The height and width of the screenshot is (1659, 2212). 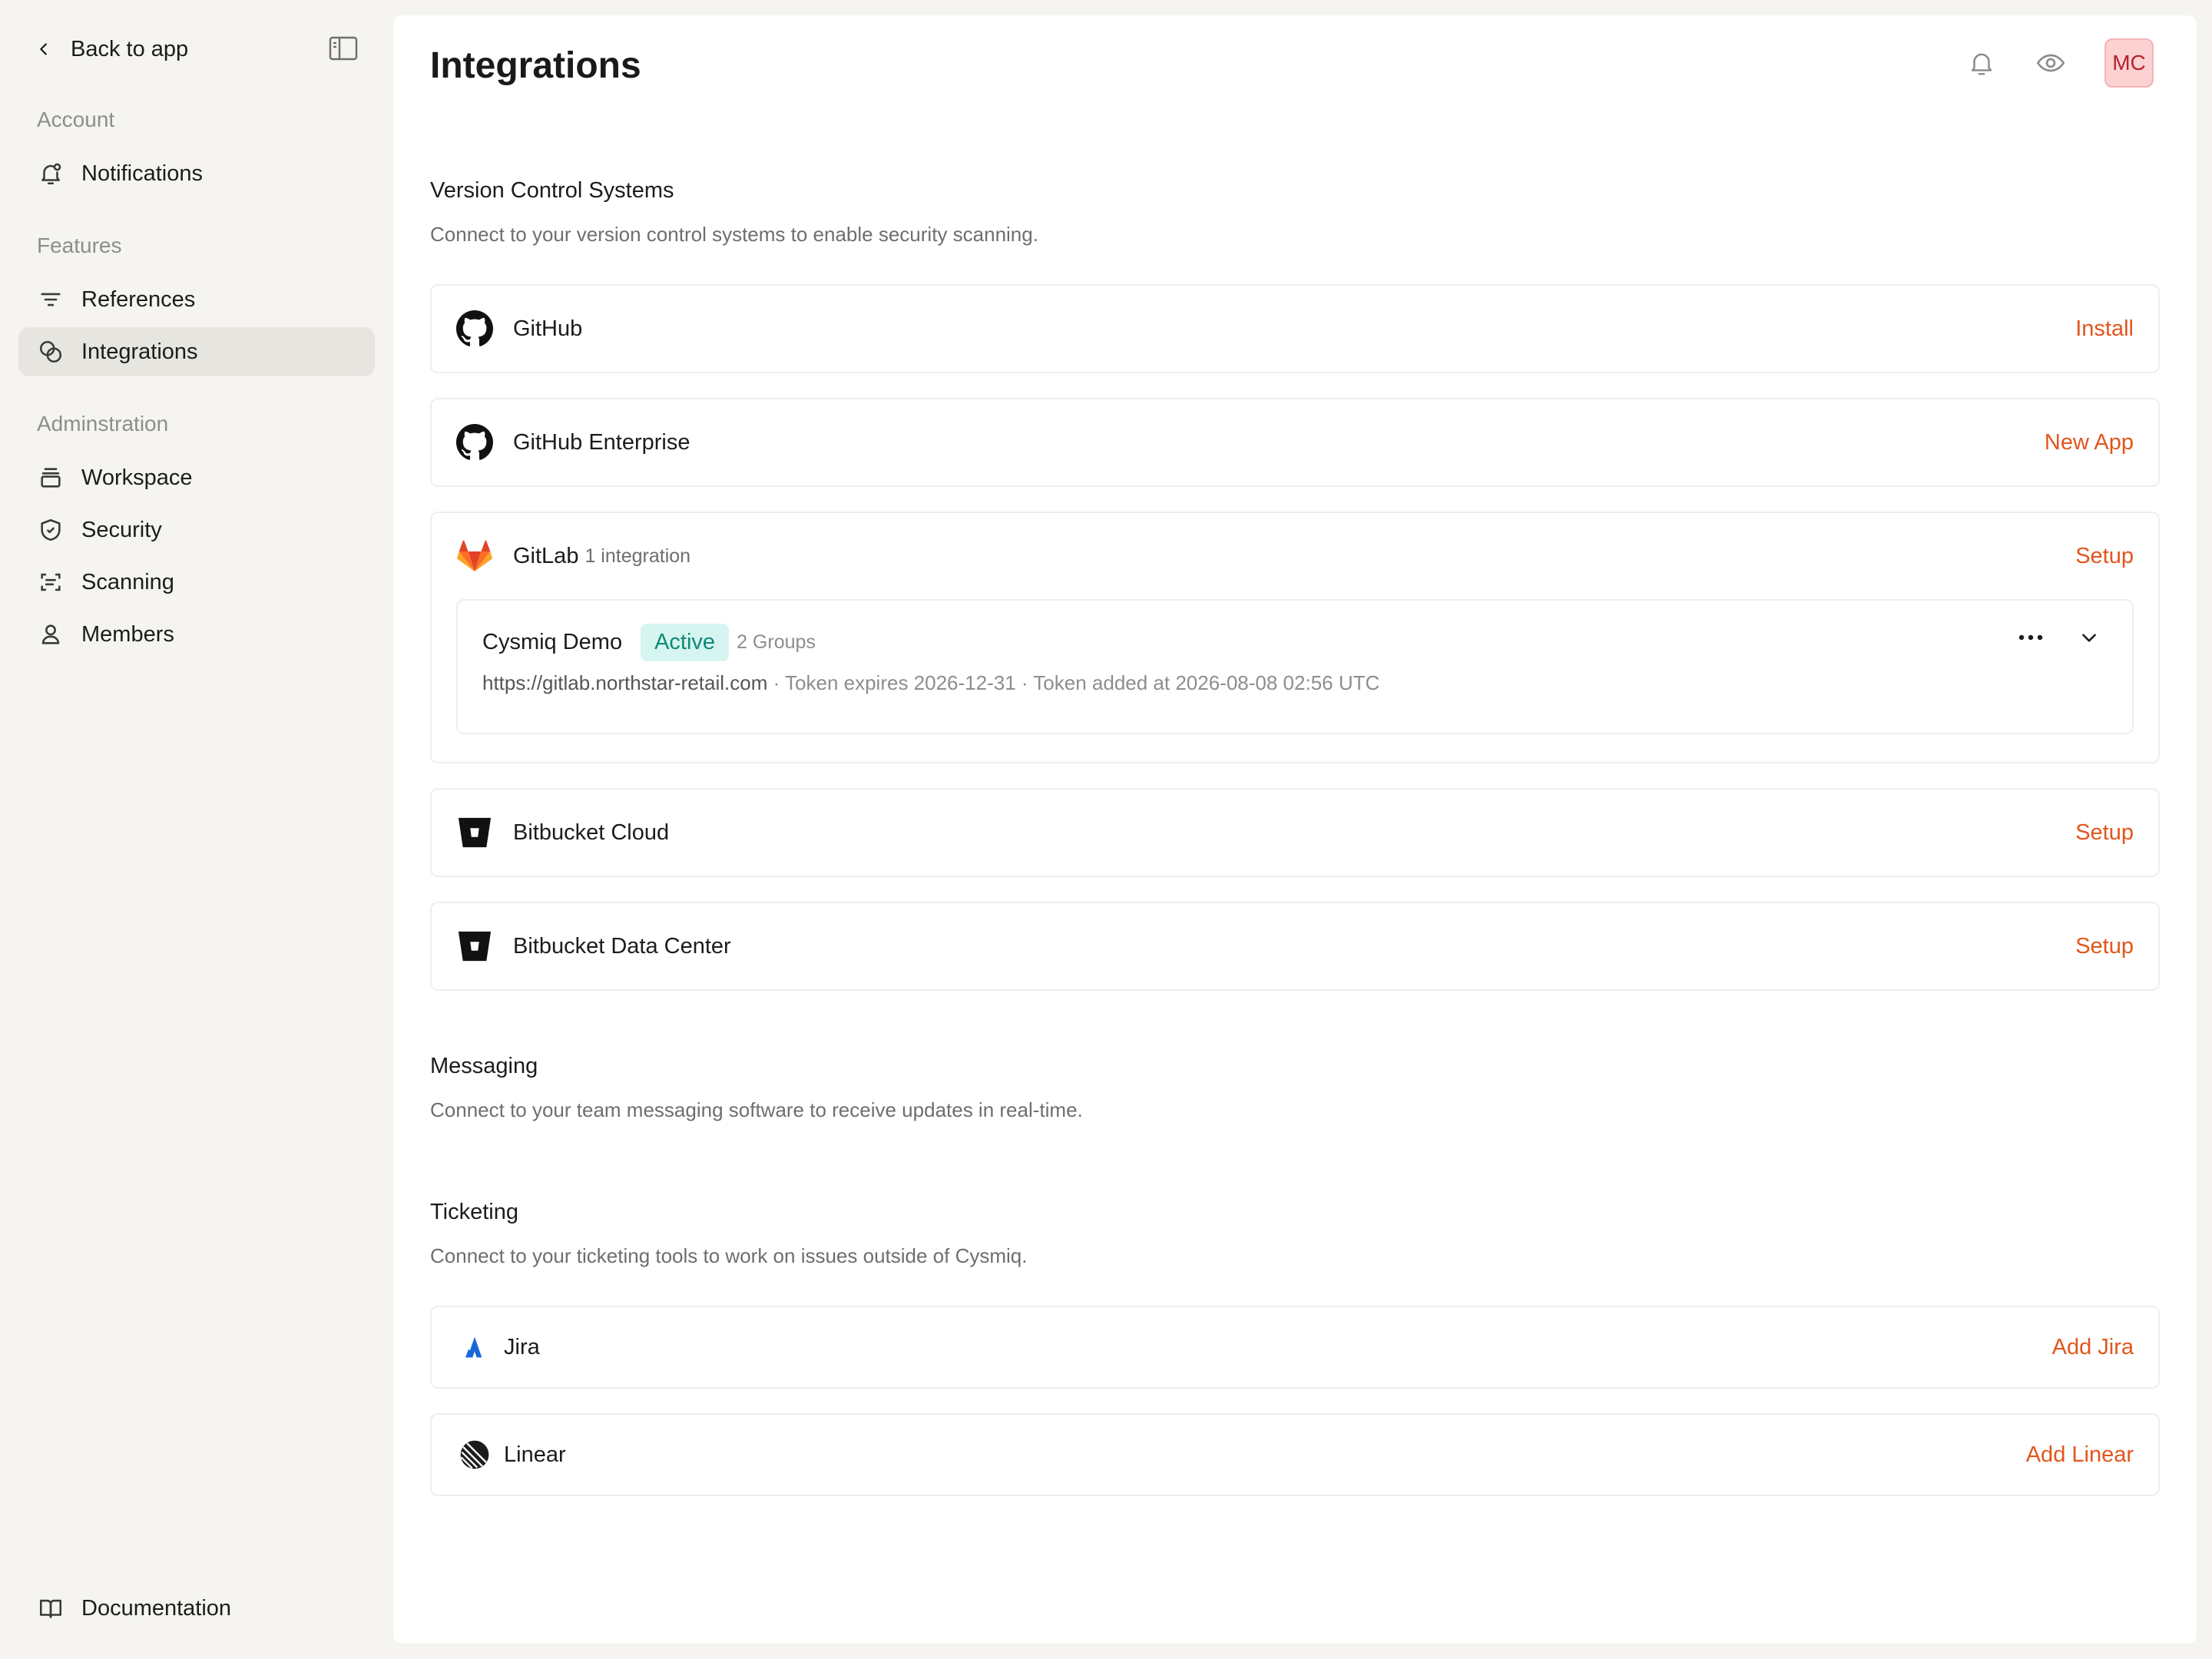 I want to click on sidebar-item-integrations: Integrations, so click(x=197, y=352).